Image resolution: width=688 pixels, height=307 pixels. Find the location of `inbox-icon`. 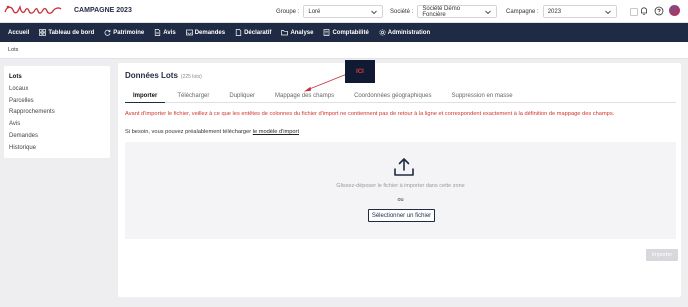

inbox-icon is located at coordinates (189, 32).